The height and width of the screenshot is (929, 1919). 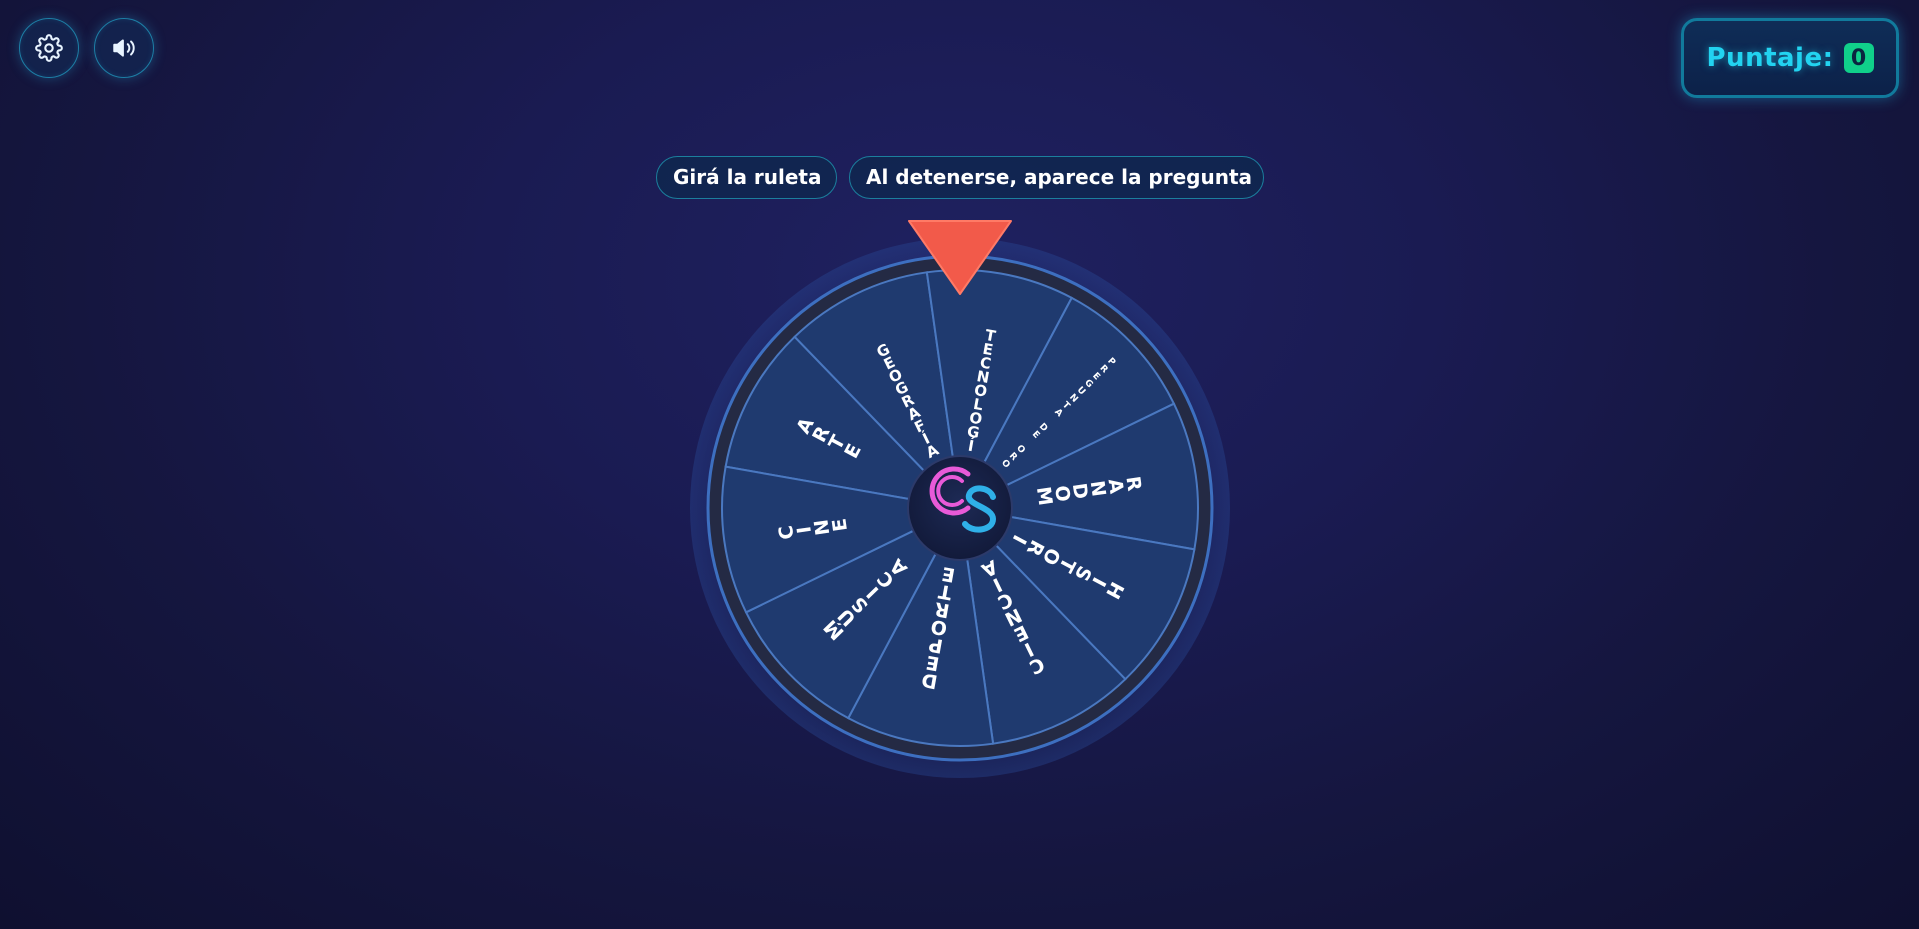 What do you see at coordinates (1044, 496) in the screenshot?
I see `wheel-label-letter: M` at bounding box center [1044, 496].